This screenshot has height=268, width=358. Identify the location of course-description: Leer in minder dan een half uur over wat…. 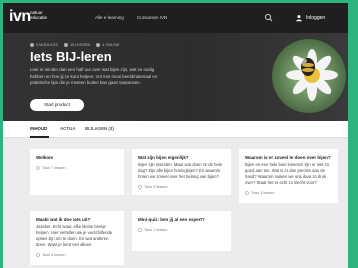
(94, 76).